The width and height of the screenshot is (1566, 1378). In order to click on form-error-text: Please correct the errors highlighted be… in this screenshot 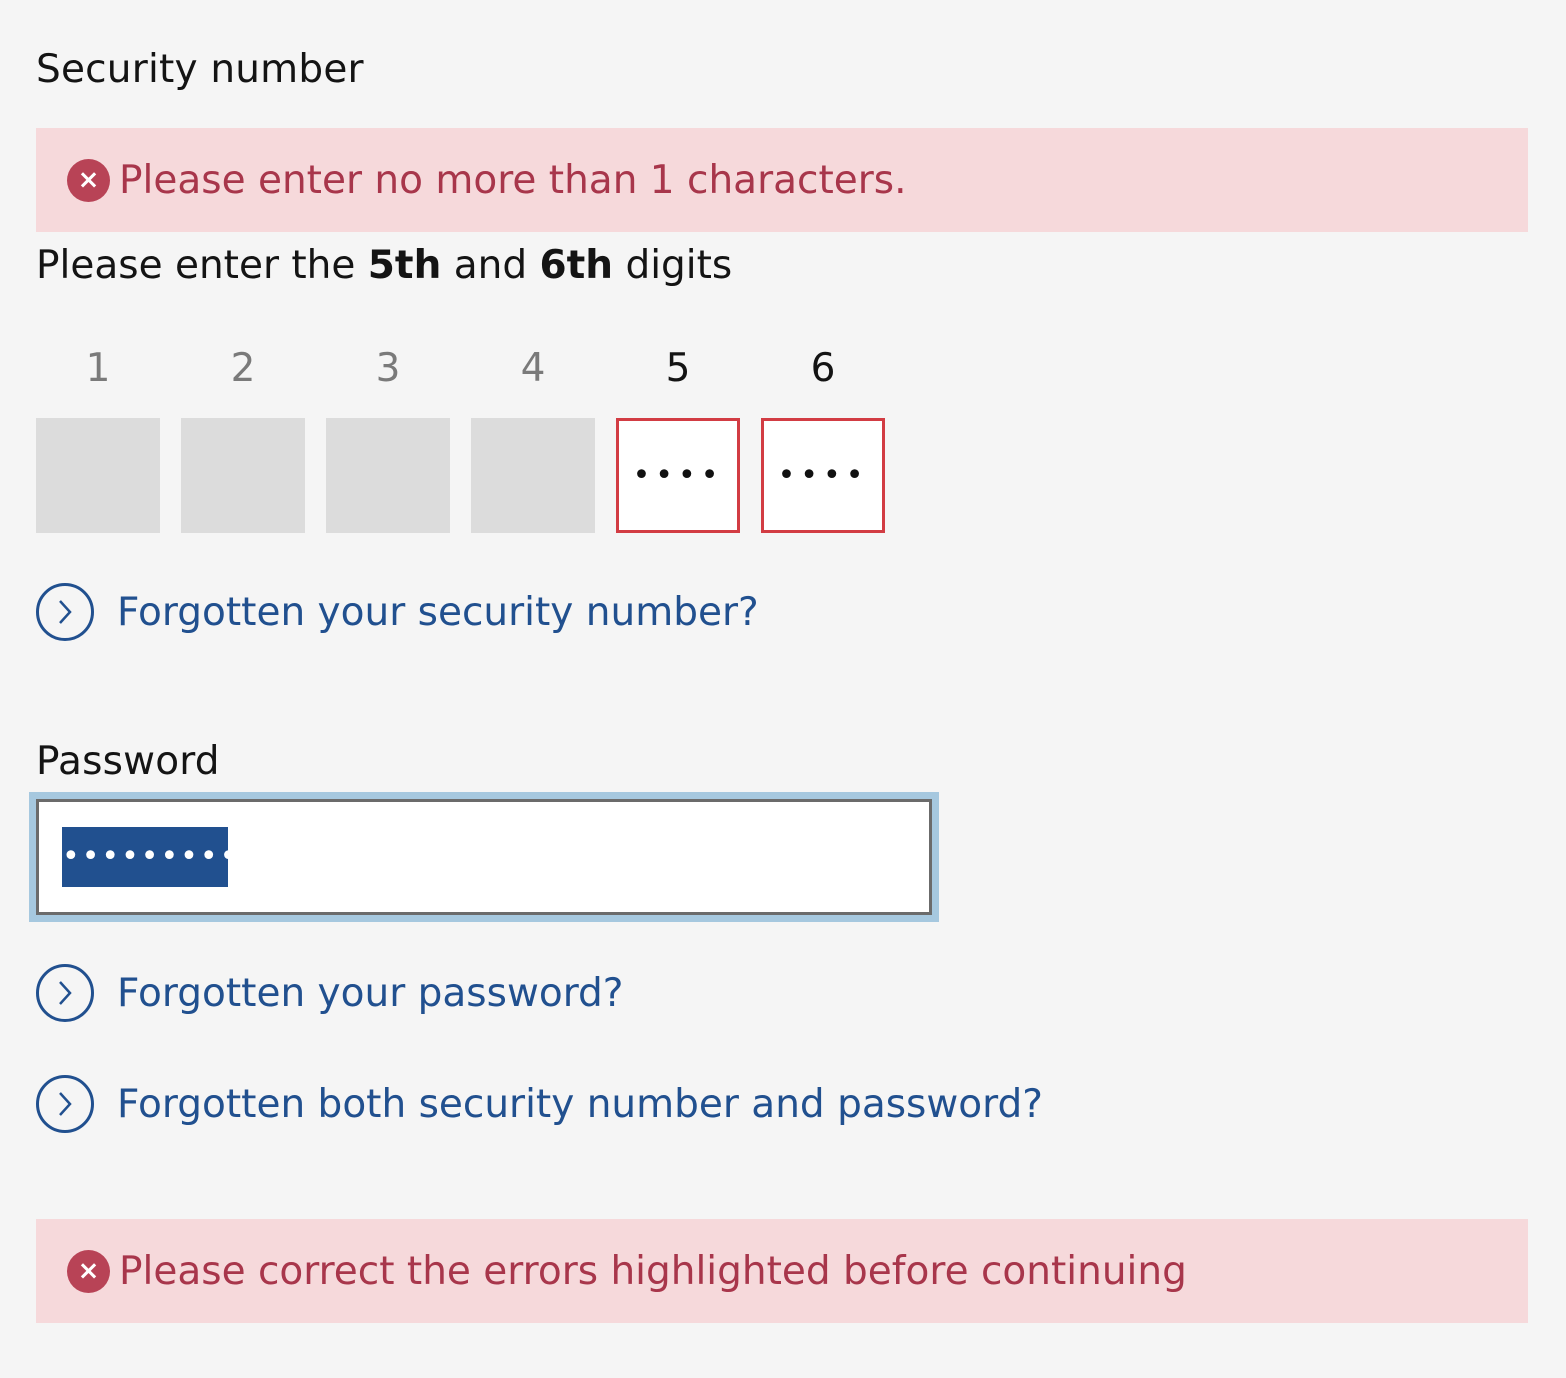, I will do `click(653, 1271)`.